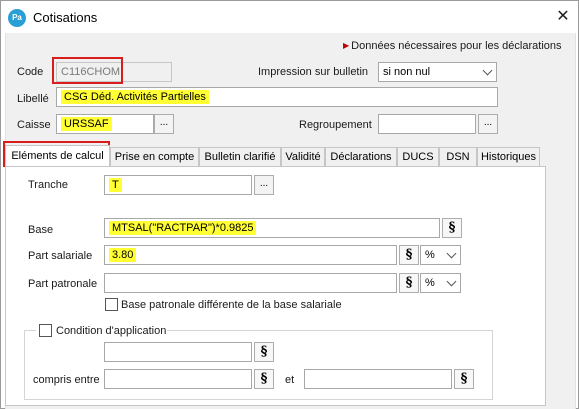  Describe the element at coordinates (41, 230) in the screenshot. I see `base-label: Base` at that location.